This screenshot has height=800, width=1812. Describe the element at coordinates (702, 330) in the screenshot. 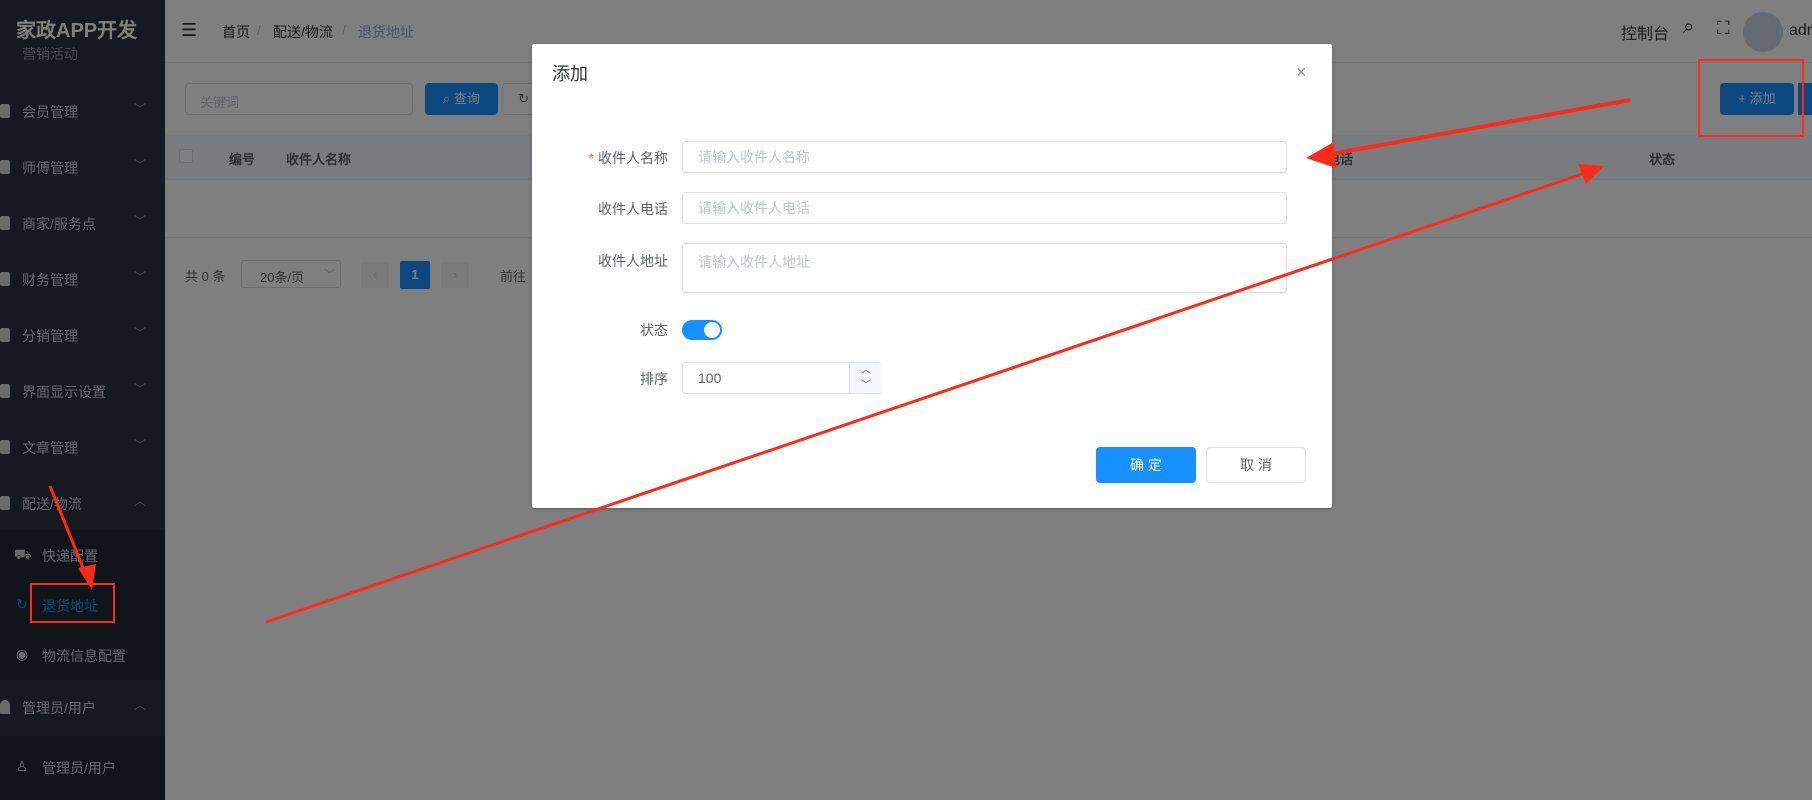

I see `status-switch` at that location.